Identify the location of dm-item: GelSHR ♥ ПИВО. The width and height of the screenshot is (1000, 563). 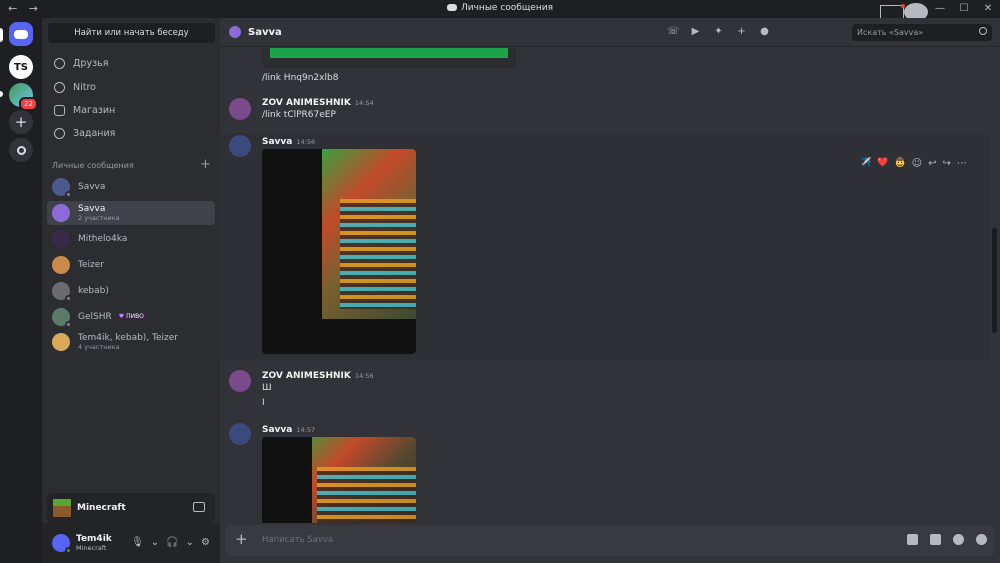
(131, 317).